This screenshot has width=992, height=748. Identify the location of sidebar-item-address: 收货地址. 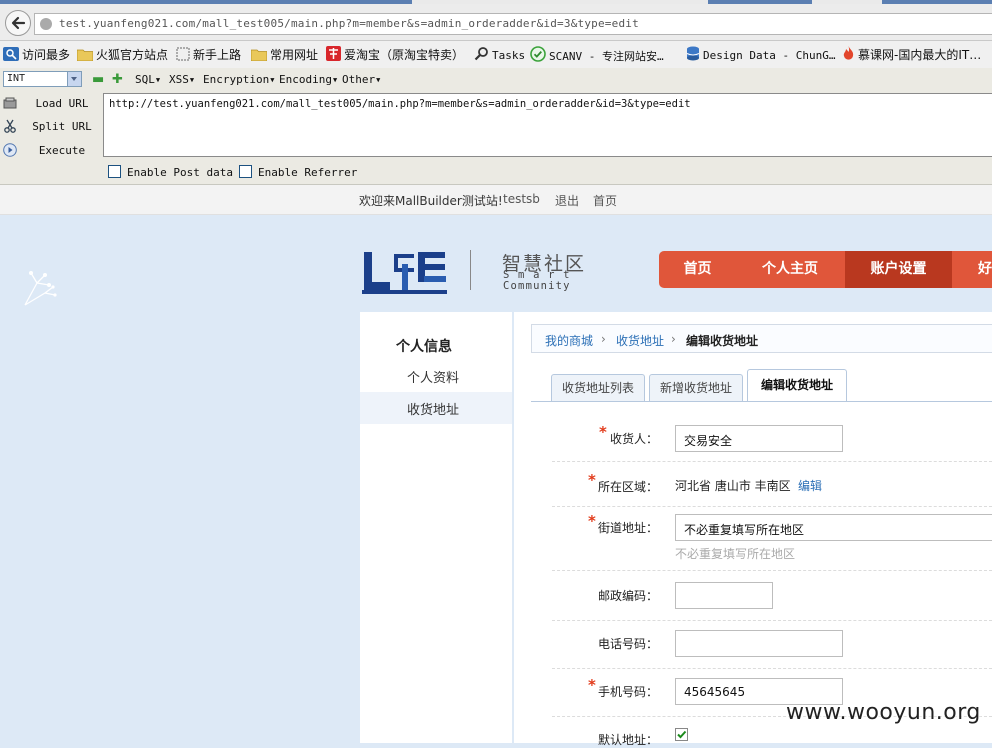
(436, 408).